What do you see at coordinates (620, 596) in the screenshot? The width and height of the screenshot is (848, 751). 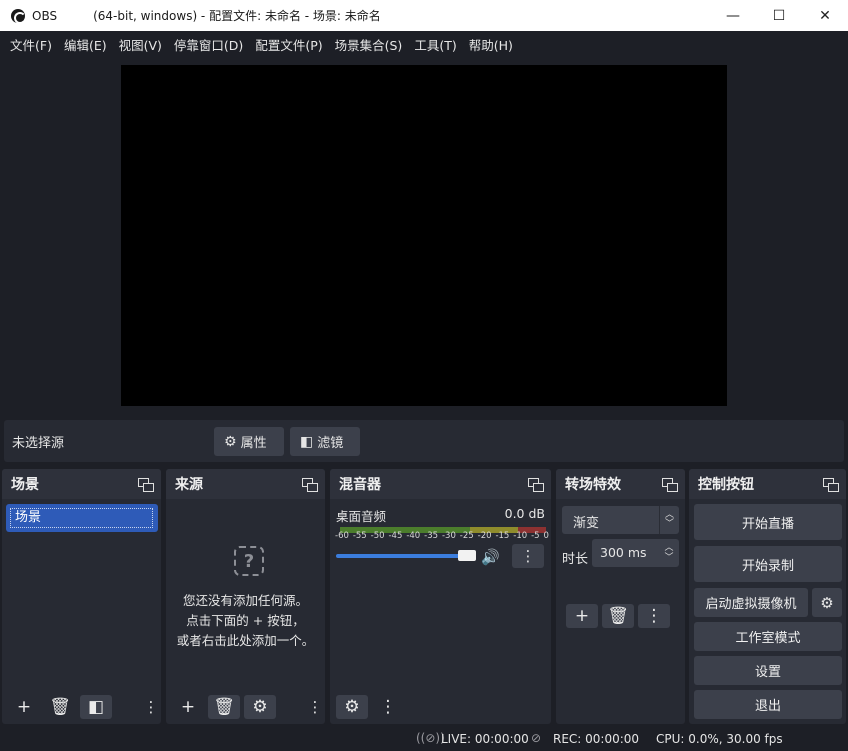 I see `transitions-dock: 转场特效 渐变 ︿ ﹀ 时长 300 ms ︿ ﹀ + 🗑 ⋮` at bounding box center [620, 596].